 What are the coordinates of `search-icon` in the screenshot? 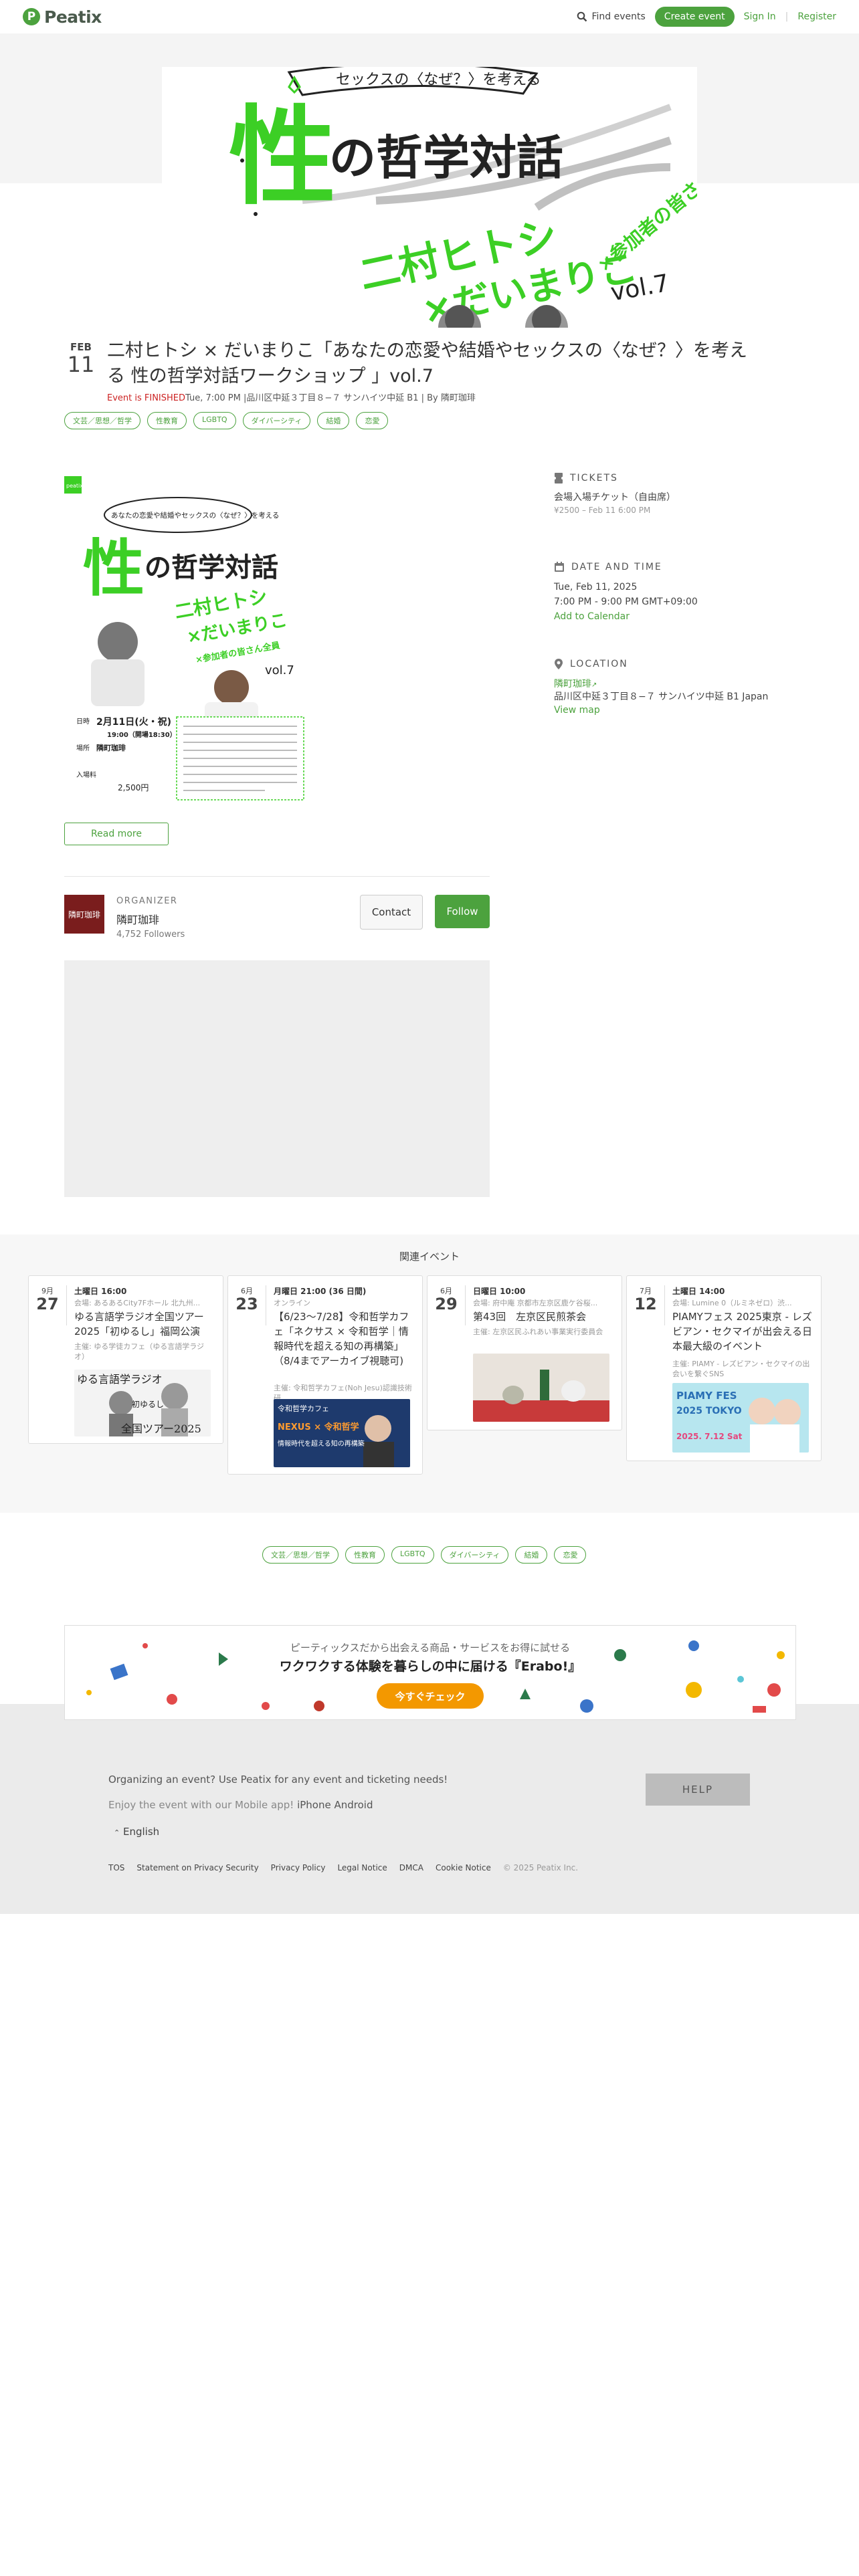 It's located at (582, 16).